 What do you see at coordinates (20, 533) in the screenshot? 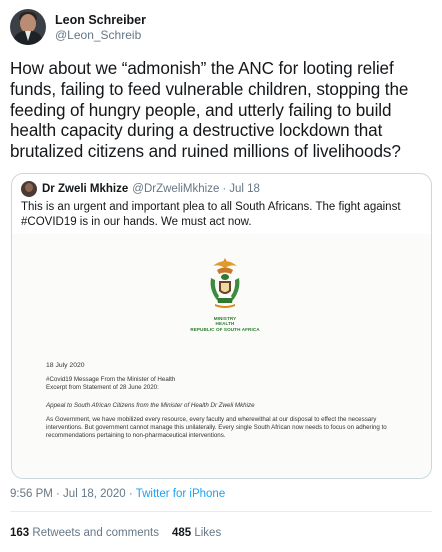
I see `retweets-count: 163` at bounding box center [20, 533].